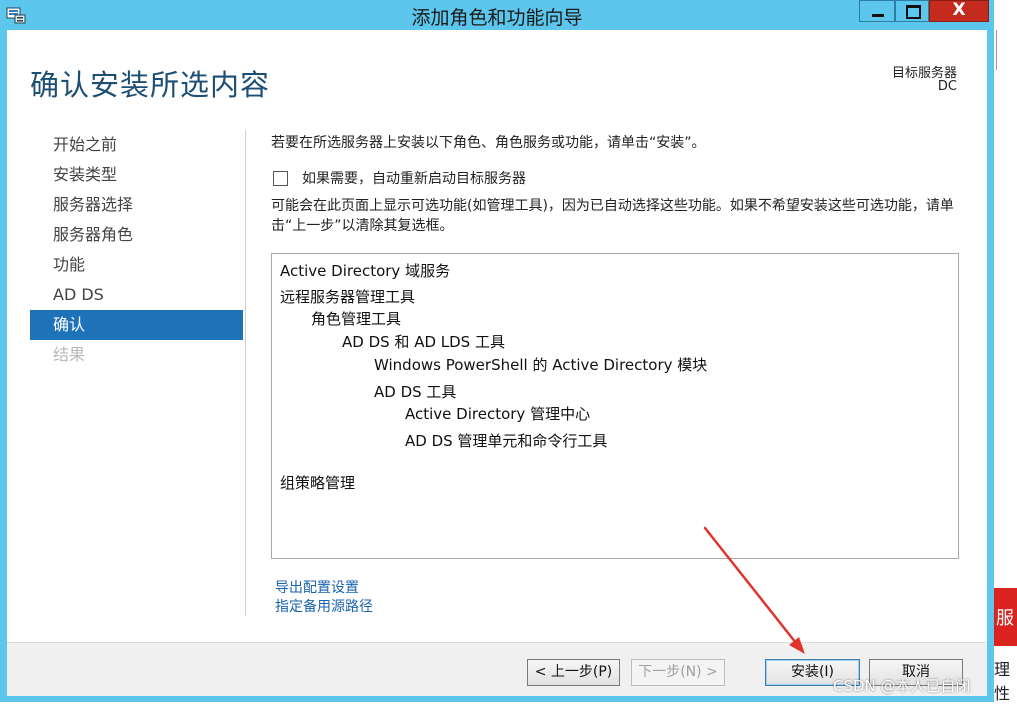 The width and height of the screenshot is (1017, 704). I want to click on feature-ad-powershell-module: Windows PowerShell 的 Active Directory 模块, so click(541, 365).